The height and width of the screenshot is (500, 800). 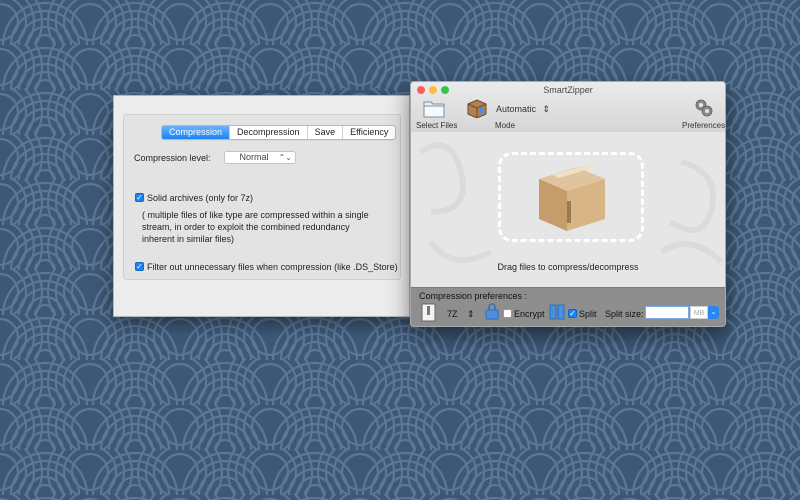 I want to click on unit-dropdown-button: ⌄, so click(x=713, y=312).